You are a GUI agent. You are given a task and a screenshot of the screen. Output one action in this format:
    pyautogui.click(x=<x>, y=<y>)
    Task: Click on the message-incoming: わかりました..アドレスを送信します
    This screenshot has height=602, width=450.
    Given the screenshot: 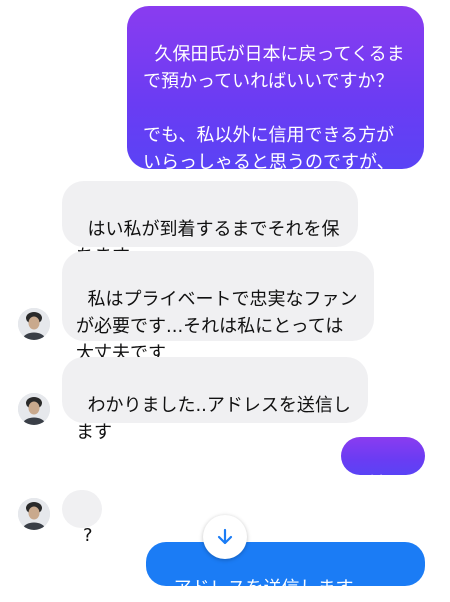 What is the action you would take?
    pyautogui.click(x=215, y=400)
    